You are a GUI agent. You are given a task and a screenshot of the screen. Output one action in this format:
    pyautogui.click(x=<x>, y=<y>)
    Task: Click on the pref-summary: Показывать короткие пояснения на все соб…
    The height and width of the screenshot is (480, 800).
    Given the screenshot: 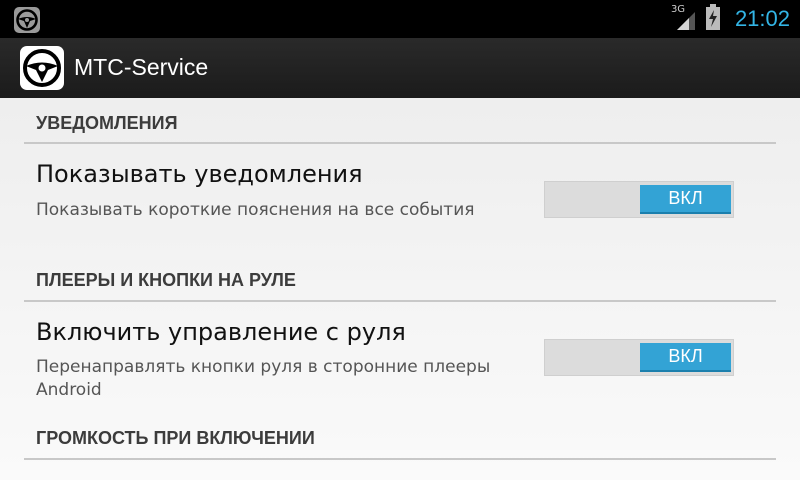 What is the action you would take?
    pyautogui.click(x=255, y=210)
    